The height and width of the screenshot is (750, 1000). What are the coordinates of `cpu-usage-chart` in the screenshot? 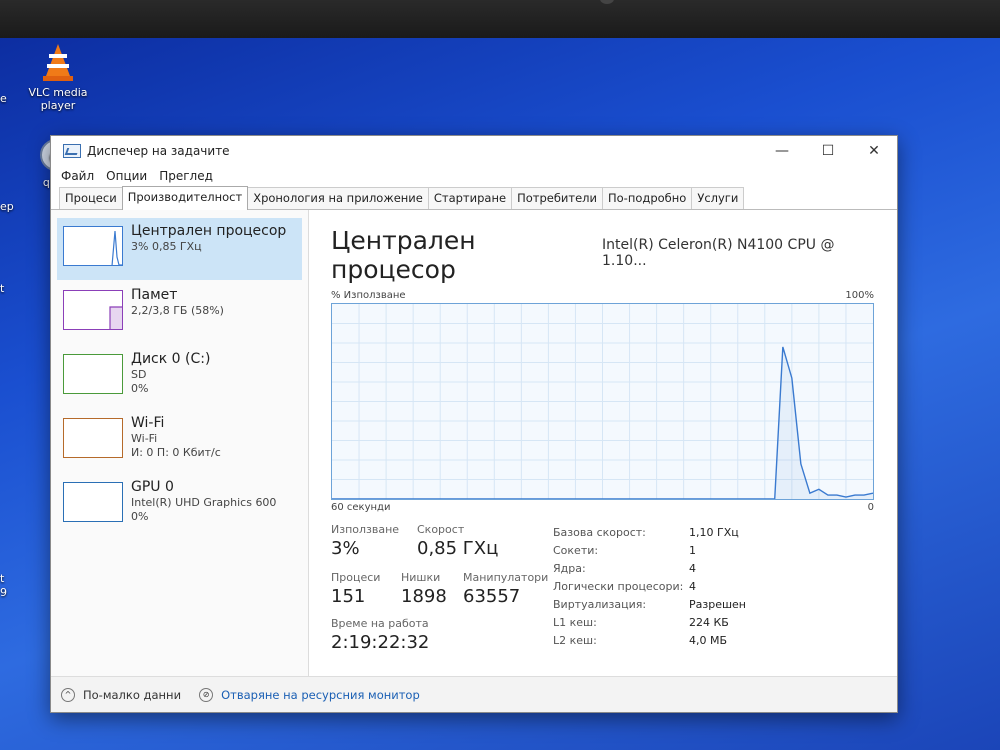 It's located at (602, 401).